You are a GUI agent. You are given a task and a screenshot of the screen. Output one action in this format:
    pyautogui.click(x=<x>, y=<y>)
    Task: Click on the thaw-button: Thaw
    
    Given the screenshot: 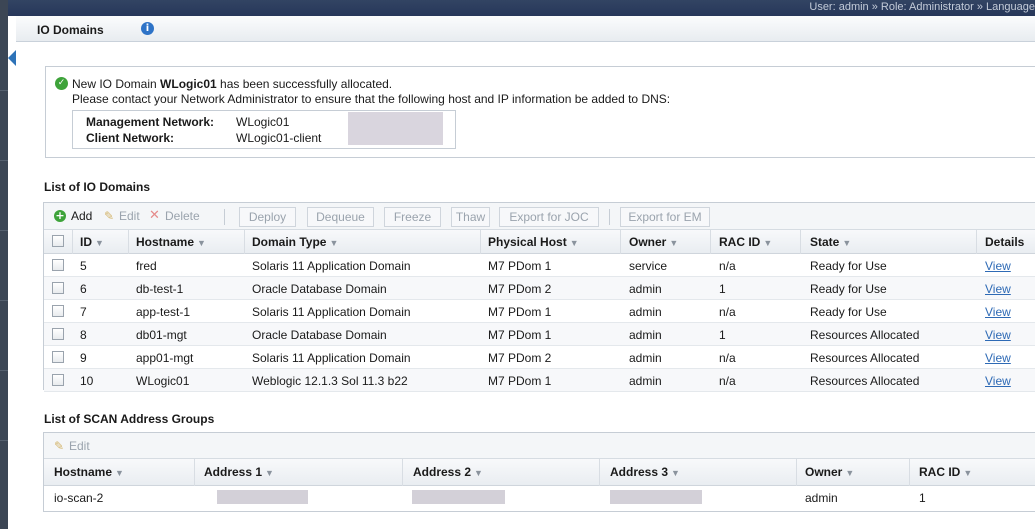 What is the action you would take?
    pyautogui.click(x=470, y=217)
    